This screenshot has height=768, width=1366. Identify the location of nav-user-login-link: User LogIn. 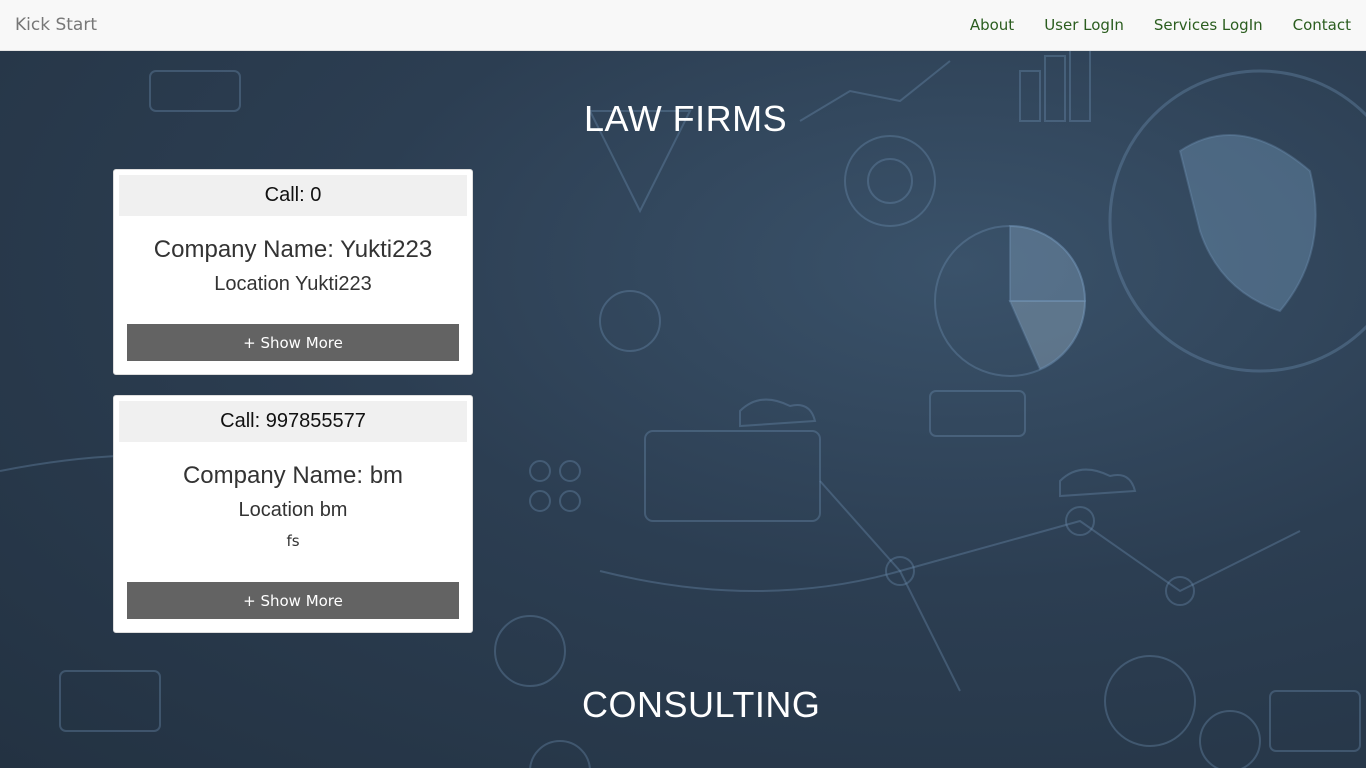
(1084, 25).